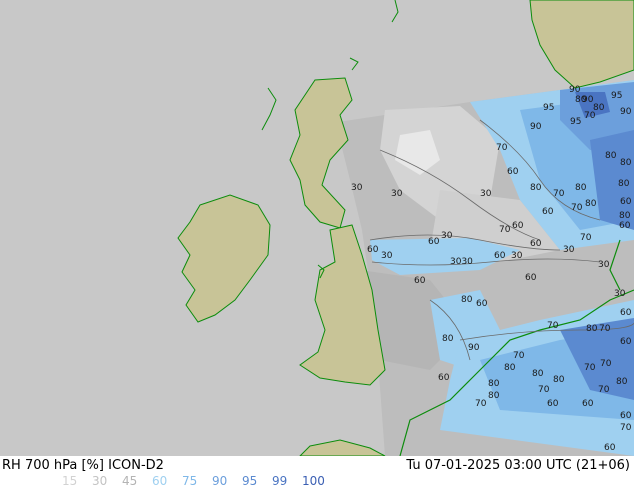 This screenshot has height=490, width=634. Describe the element at coordinates (220, 481) in the screenshot. I see `scale-value-90: 90` at that location.